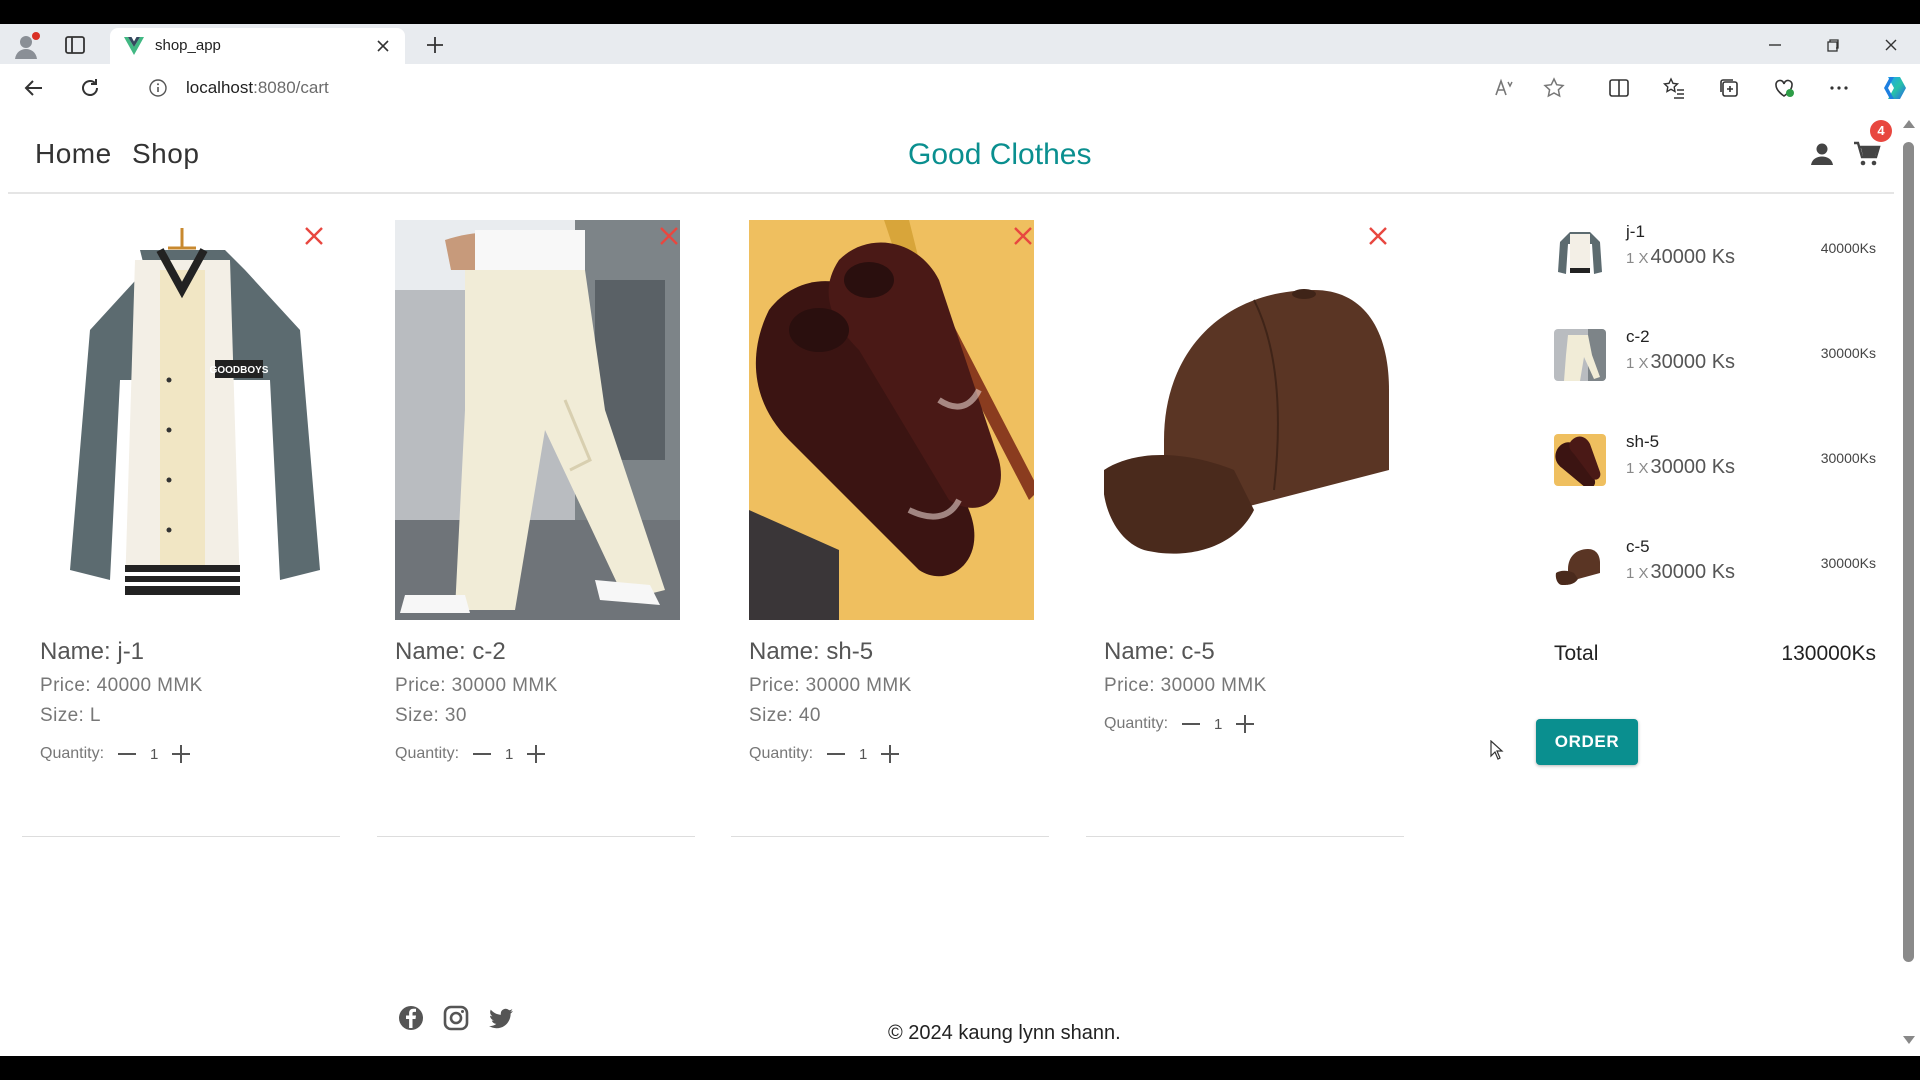 The height and width of the screenshot is (1080, 1920). I want to click on close-window-icon, so click(1891, 45).